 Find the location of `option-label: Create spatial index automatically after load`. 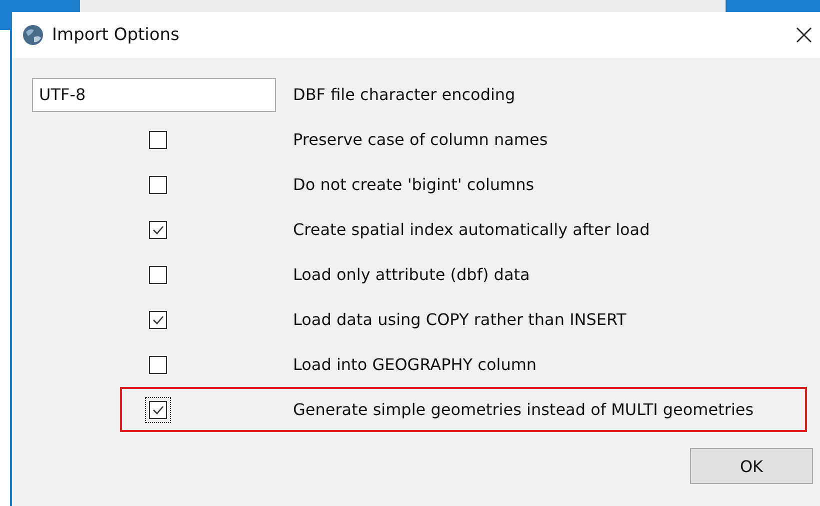

option-label: Create spatial index automatically after load is located at coordinates (471, 229).